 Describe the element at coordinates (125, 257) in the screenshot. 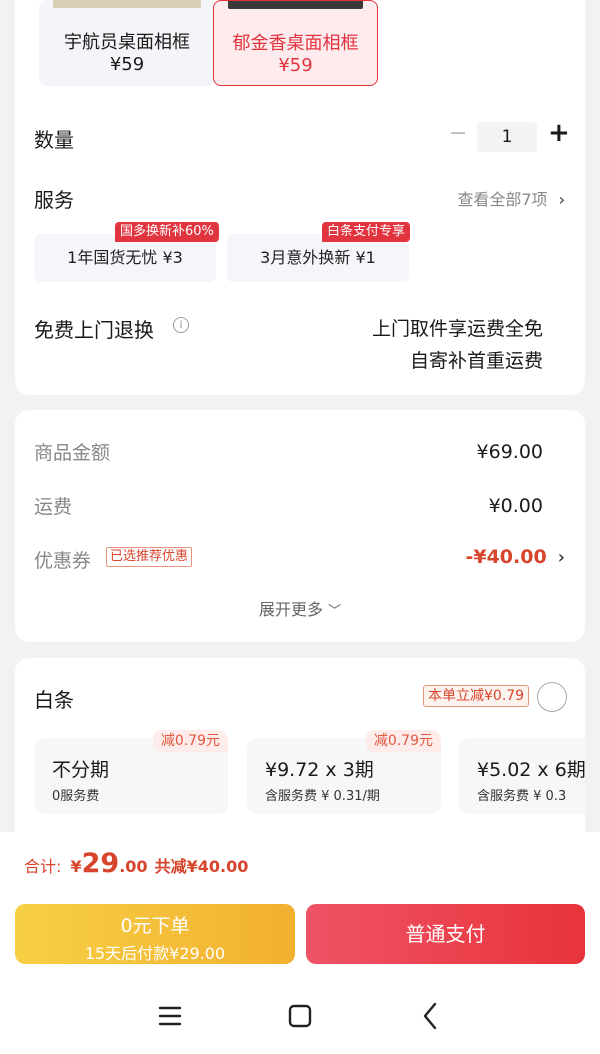

I see `service-option-label: 1年国货无忧 ¥3` at that location.